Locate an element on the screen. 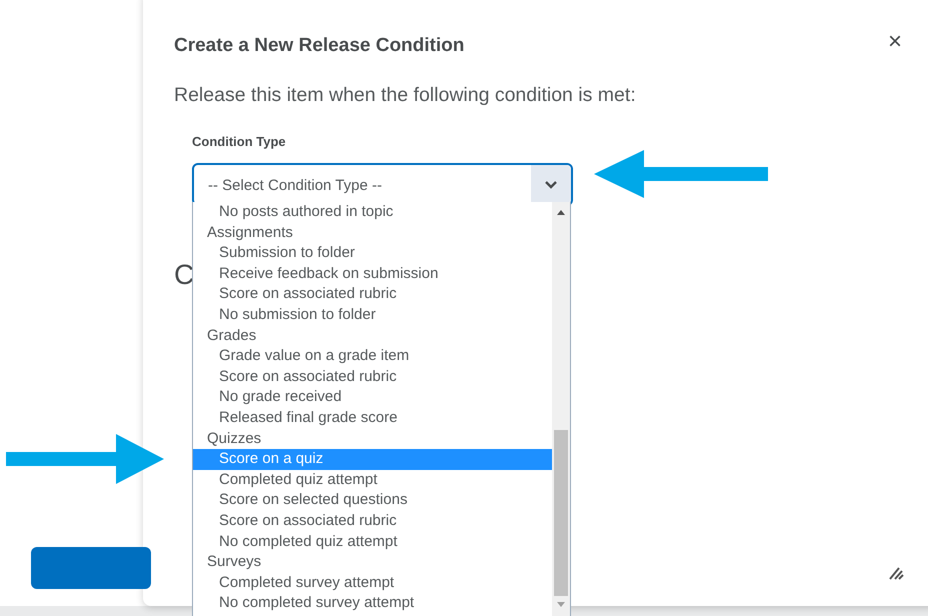 The image size is (928, 616). option-group-label: Assignments is located at coordinates (250, 232).